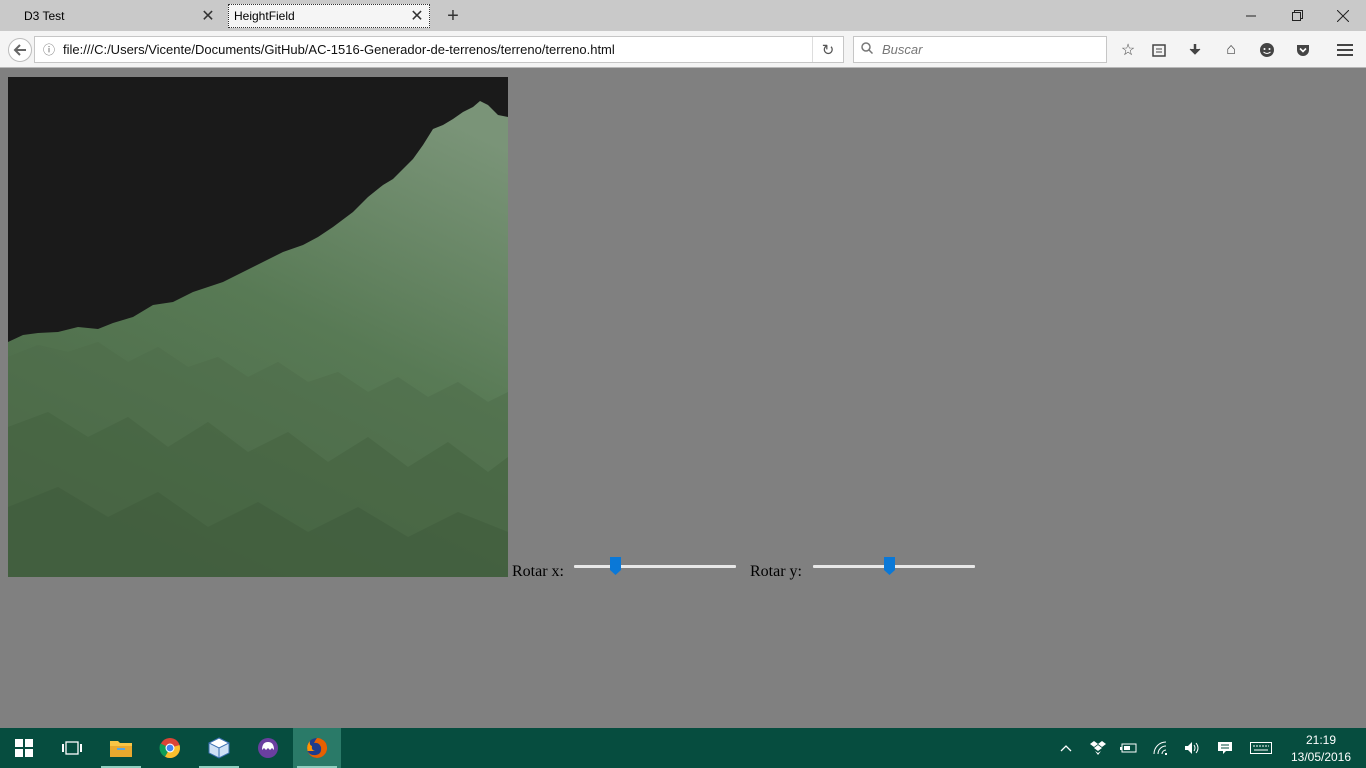  Describe the element at coordinates (1303, 50) in the screenshot. I see `pocket-icon` at that location.